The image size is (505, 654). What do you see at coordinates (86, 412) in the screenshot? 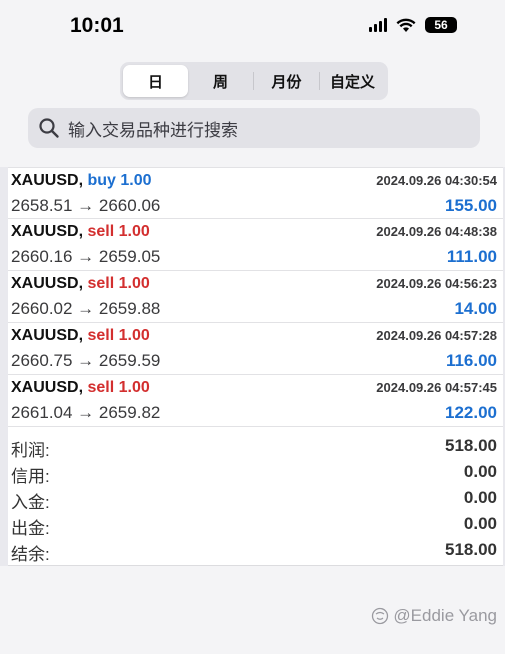
I see `trade-prices: 2661.04 → 2659.82` at bounding box center [86, 412].